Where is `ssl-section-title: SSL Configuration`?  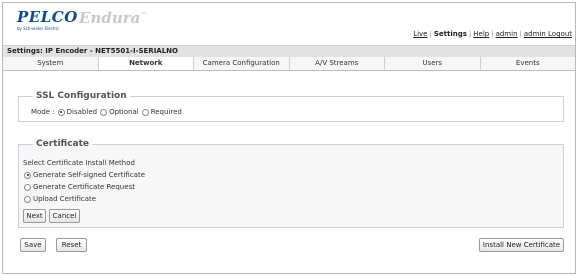
ssl-section-title: SSL Configuration is located at coordinates (81, 96).